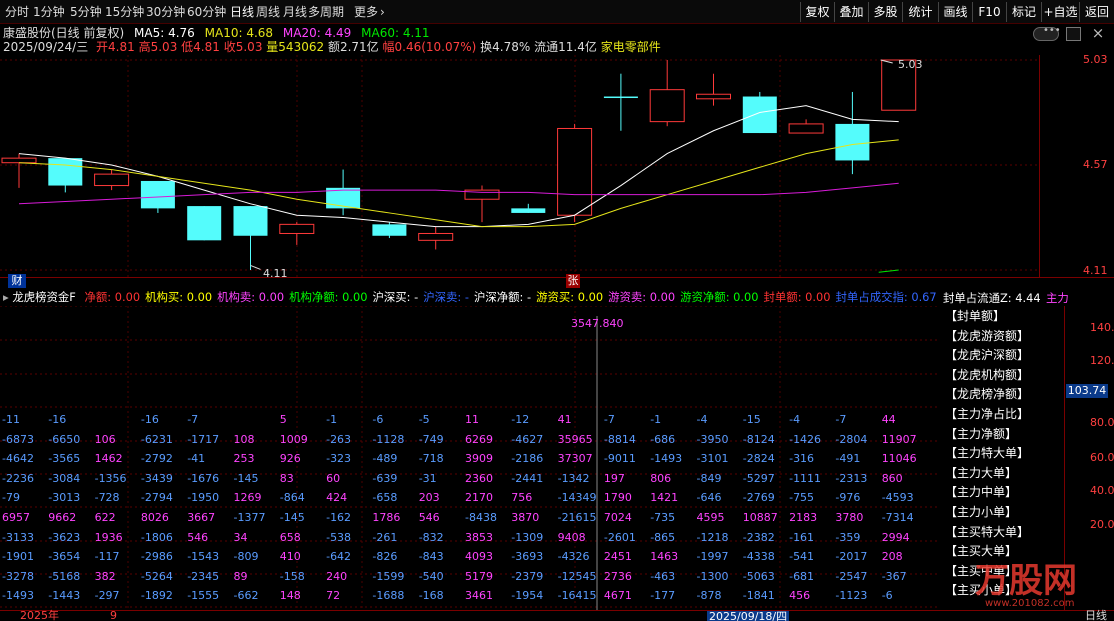 The height and width of the screenshot is (621, 1114). I want to click on overlay-button: 叠加, so click(851, 12).